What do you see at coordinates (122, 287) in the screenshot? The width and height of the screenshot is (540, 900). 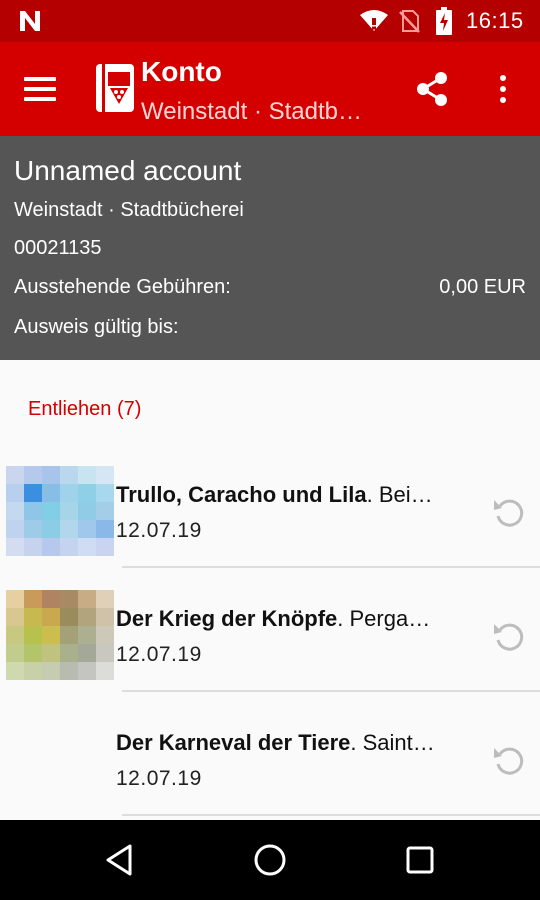 I see `fees-label: Ausstehende Gebühren:` at bounding box center [122, 287].